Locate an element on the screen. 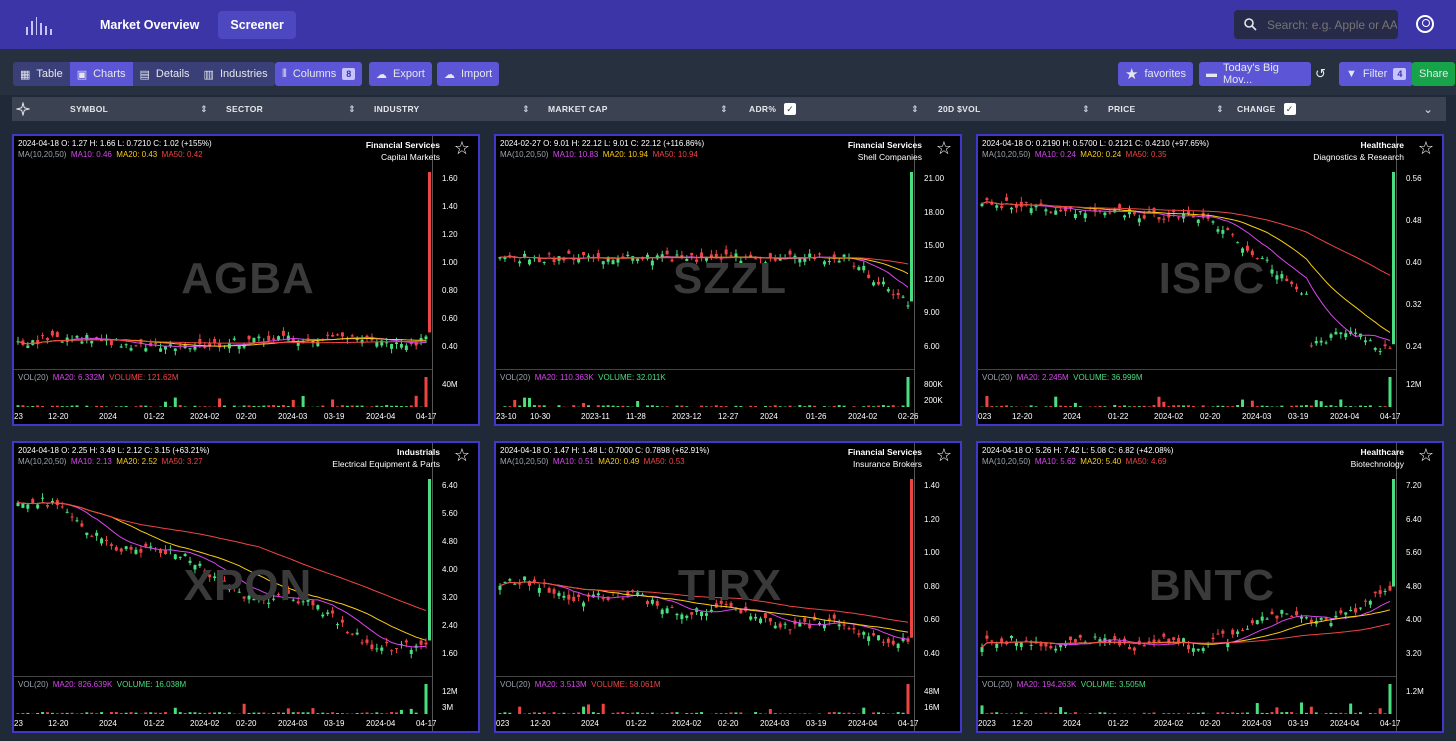  column-20d-vol: 20D $VOL ⇕ is located at coordinates (1014, 109).